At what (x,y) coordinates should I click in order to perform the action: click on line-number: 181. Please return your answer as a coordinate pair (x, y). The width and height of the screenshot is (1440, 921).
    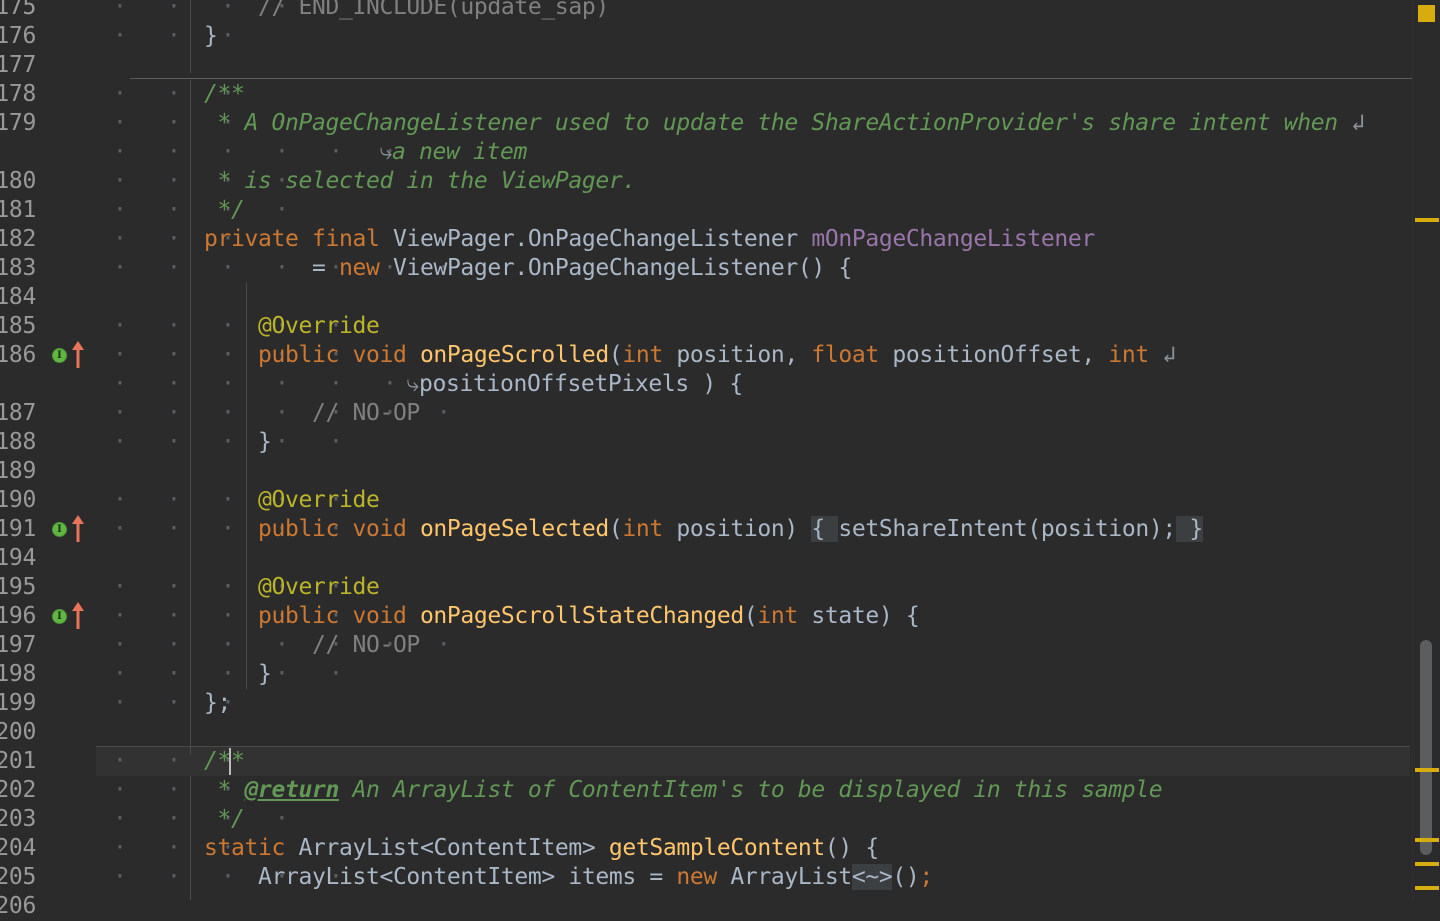
    Looking at the image, I should click on (18, 210).